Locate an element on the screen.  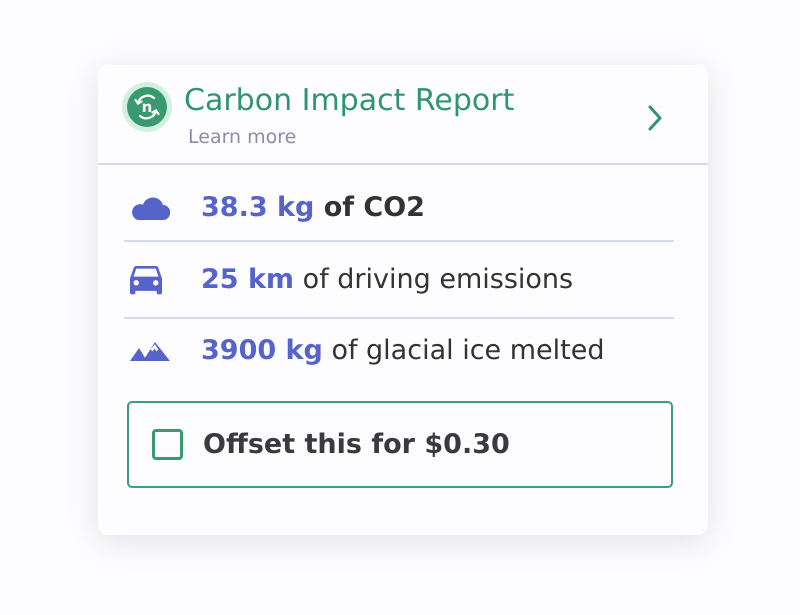
circular-arrows-icon is located at coordinates (147, 107).